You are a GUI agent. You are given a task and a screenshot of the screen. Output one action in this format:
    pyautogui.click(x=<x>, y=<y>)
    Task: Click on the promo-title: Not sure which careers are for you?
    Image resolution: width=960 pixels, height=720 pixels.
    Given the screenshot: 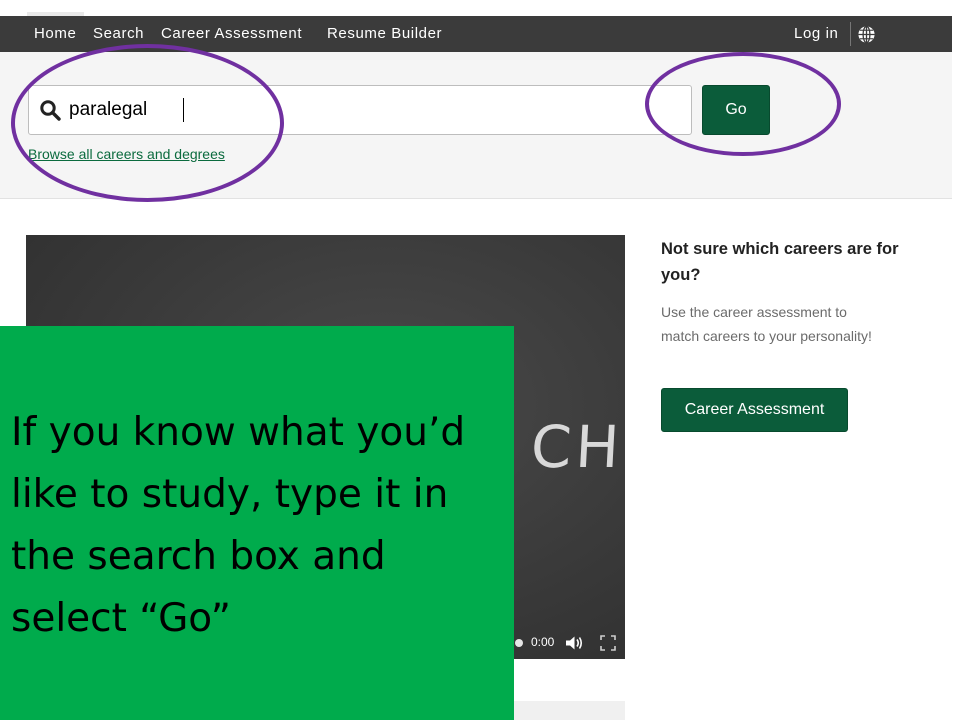 What is the action you would take?
    pyautogui.click(x=780, y=262)
    